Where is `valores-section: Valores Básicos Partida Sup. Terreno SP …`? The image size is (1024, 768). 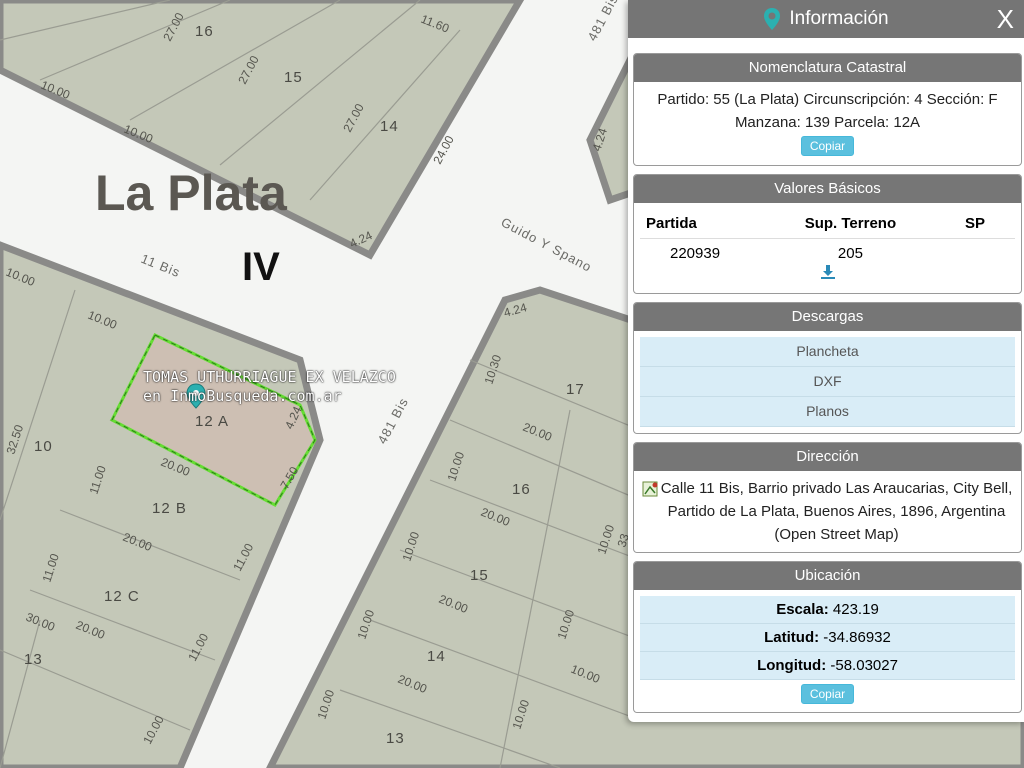
valores-section: Valores Básicos Partida Sup. Terreno SP … is located at coordinates (827, 234).